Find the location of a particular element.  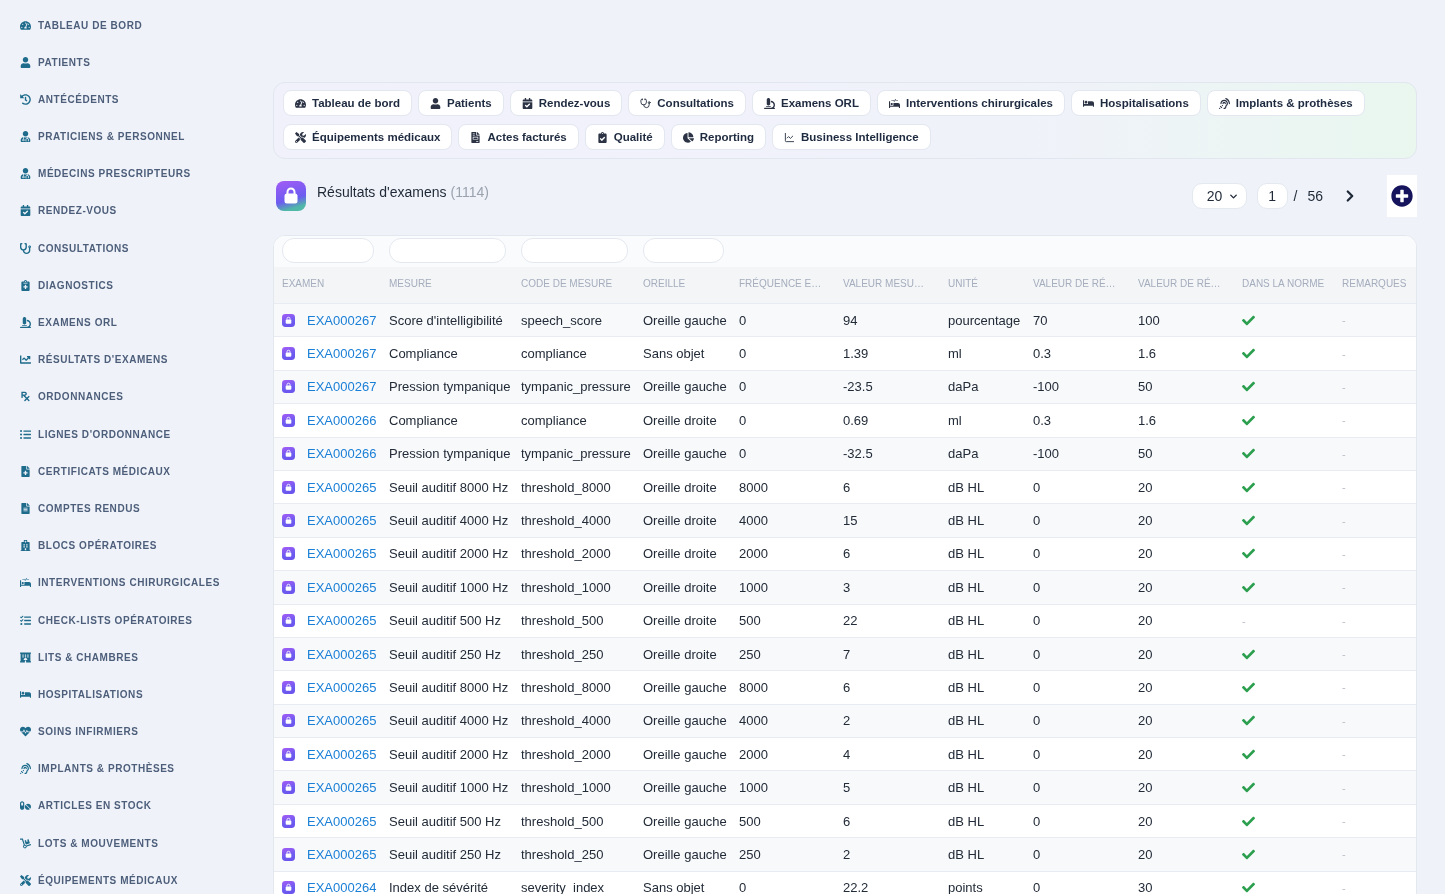

table-cell-text: 0.3 is located at coordinates (1042, 420).